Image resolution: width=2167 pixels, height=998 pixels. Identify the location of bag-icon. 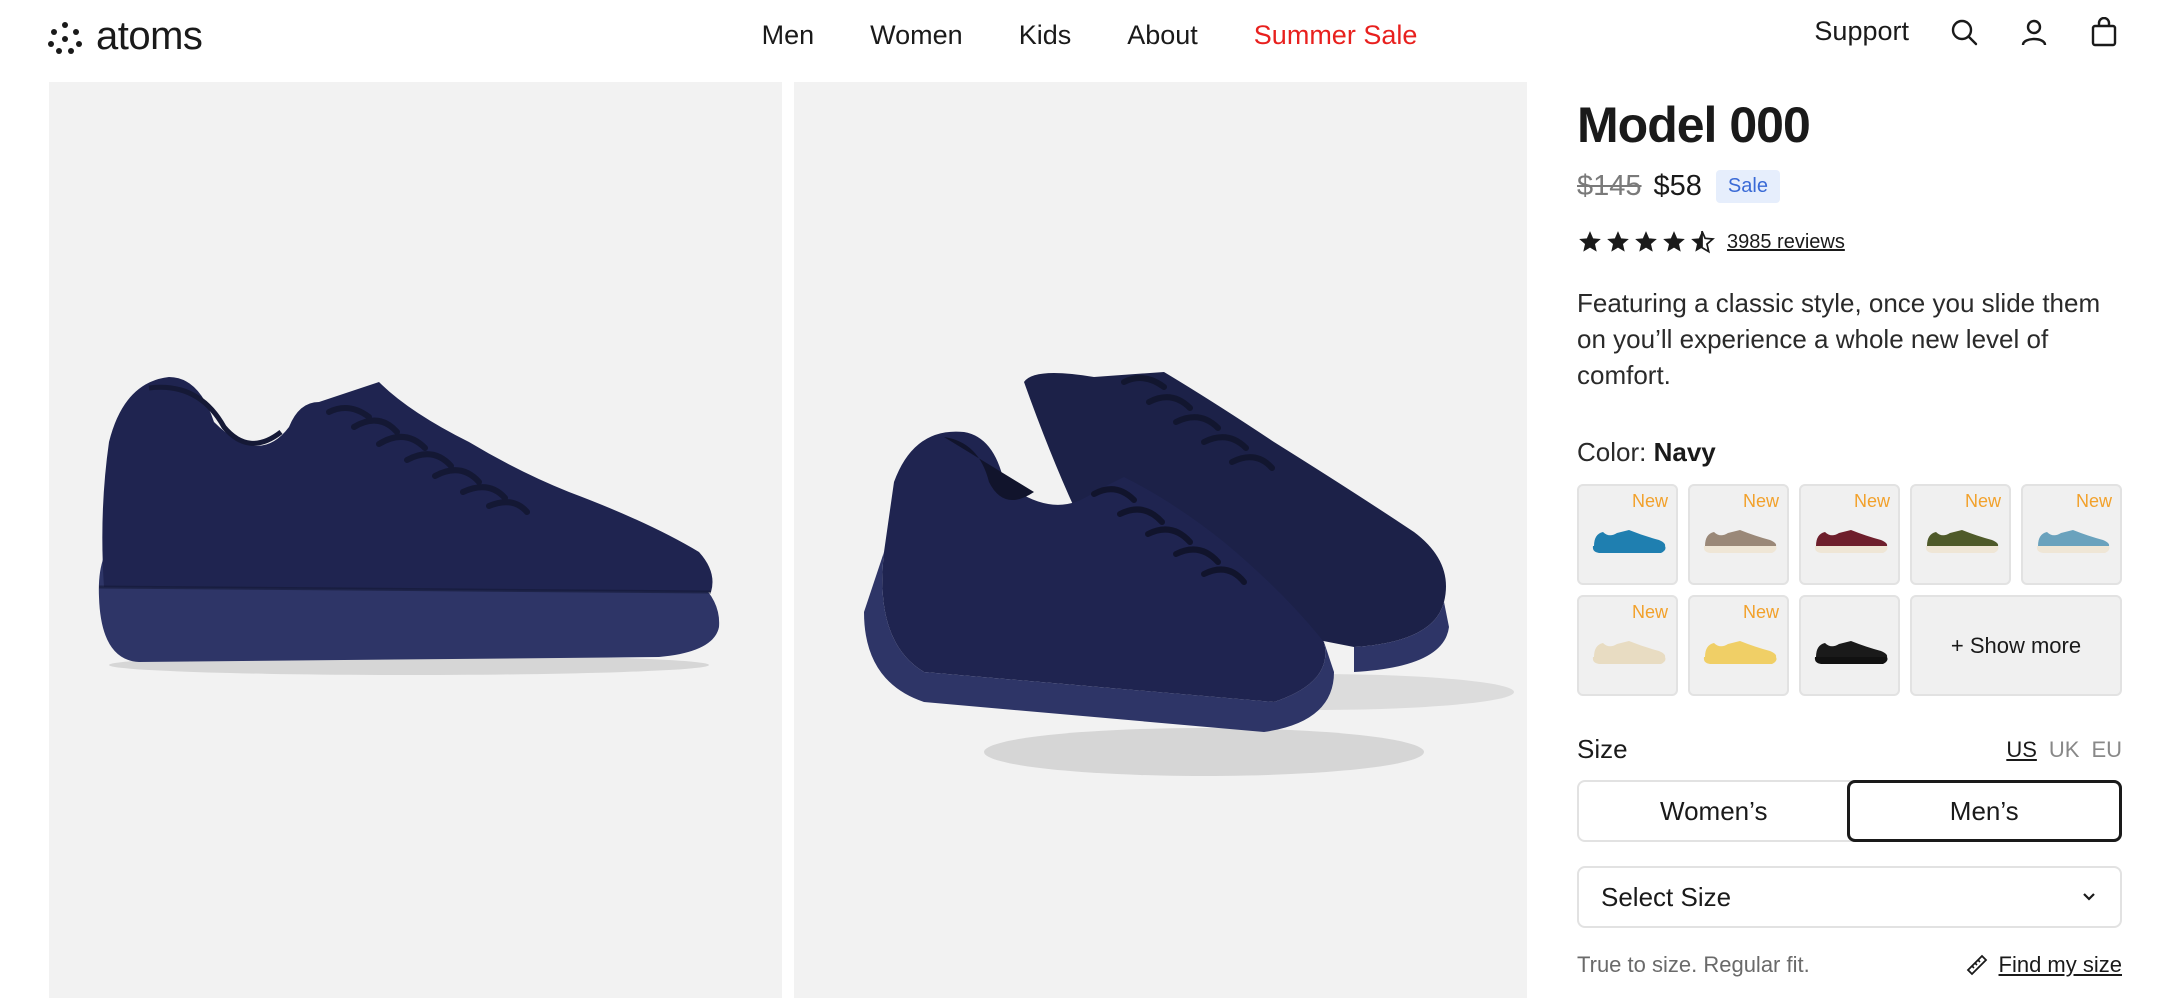
(2104, 31).